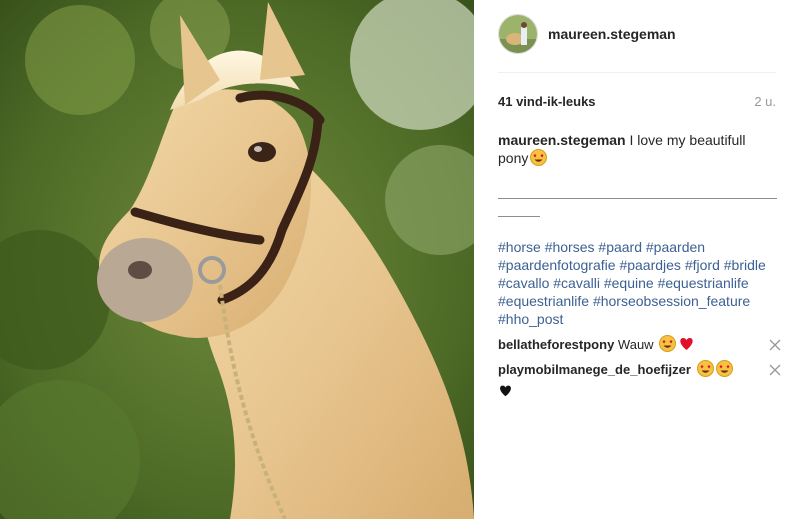  What do you see at coordinates (637, 72) in the screenshot?
I see `header-divider` at bounding box center [637, 72].